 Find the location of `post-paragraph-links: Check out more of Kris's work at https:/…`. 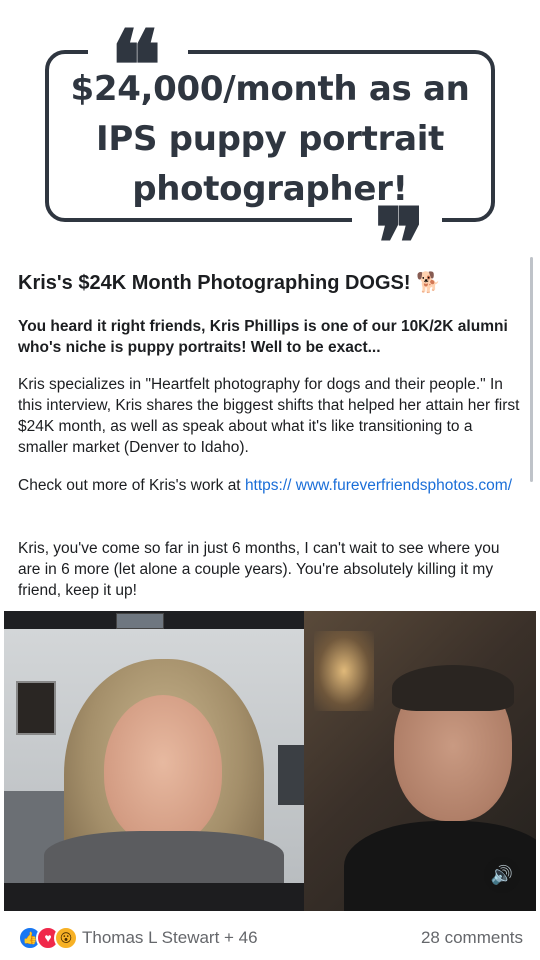

post-paragraph-links: Check out more of Kris's work at https:/… is located at coordinates (270, 485).